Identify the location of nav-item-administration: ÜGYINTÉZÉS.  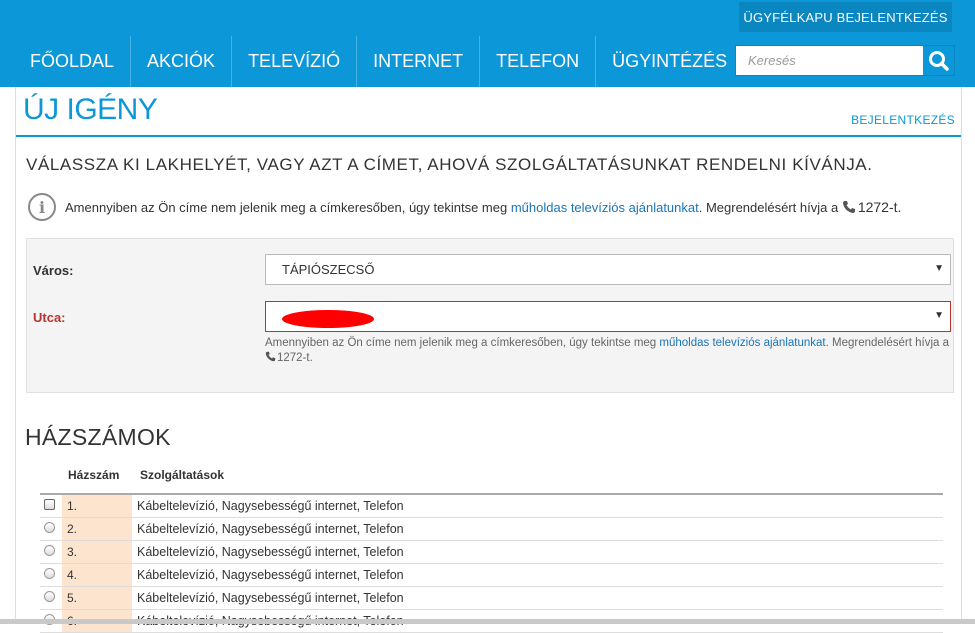
(669, 61).